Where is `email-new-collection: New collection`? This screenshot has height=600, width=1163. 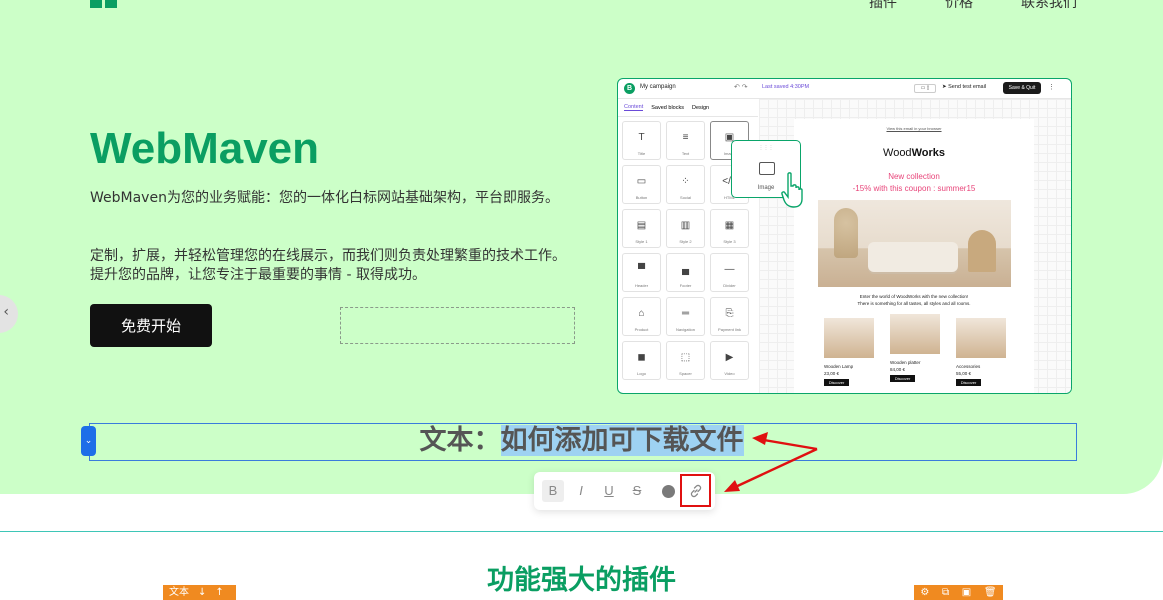 email-new-collection: New collection is located at coordinates (914, 176).